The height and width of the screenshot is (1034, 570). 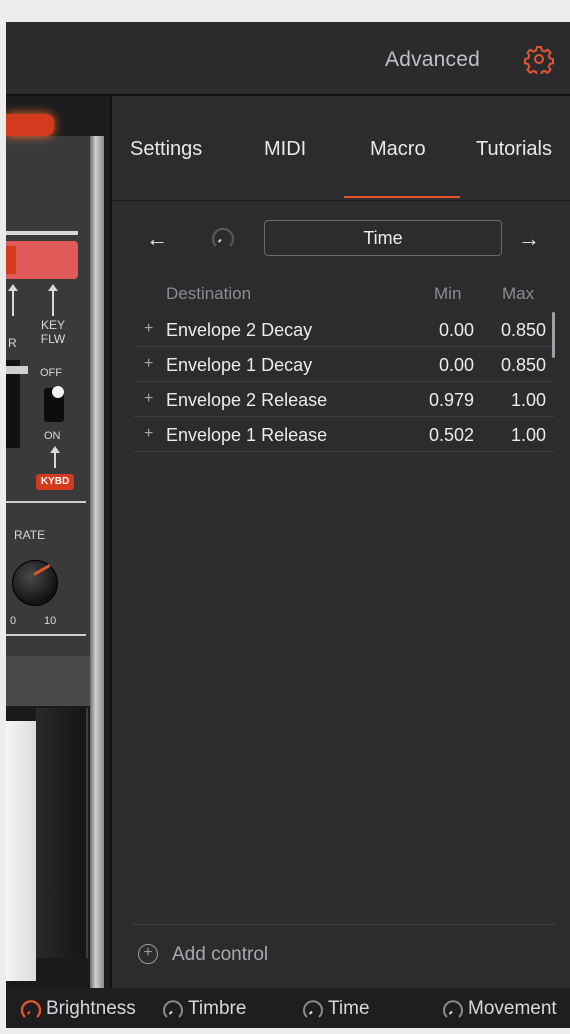 What do you see at coordinates (288, 58) in the screenshot?
I see `top-header: Advanced` at bounding box center [288, 58].